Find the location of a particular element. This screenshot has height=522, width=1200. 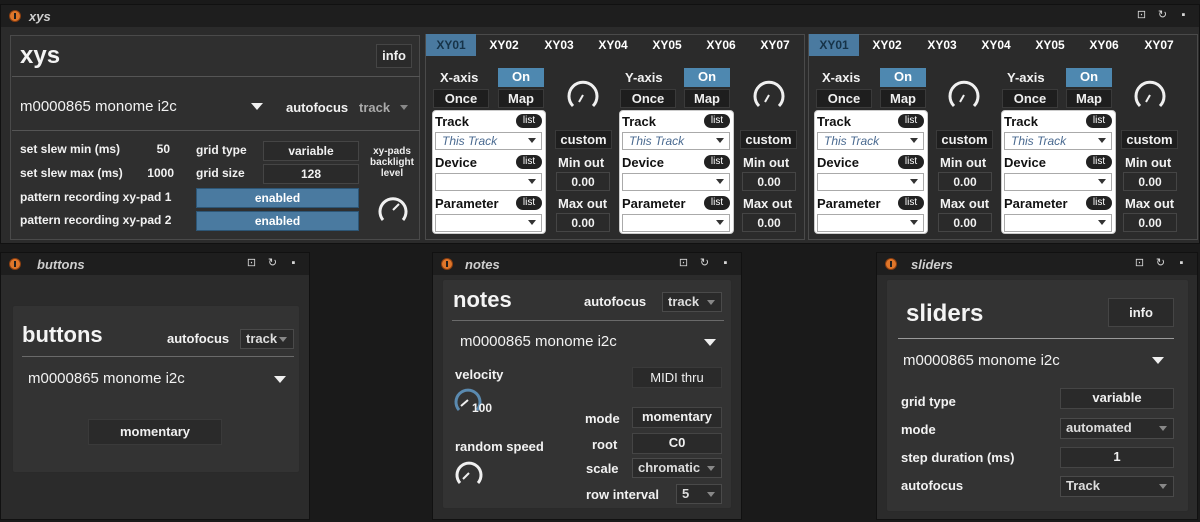

random-speed-knob is located at coordinates (469, 473).